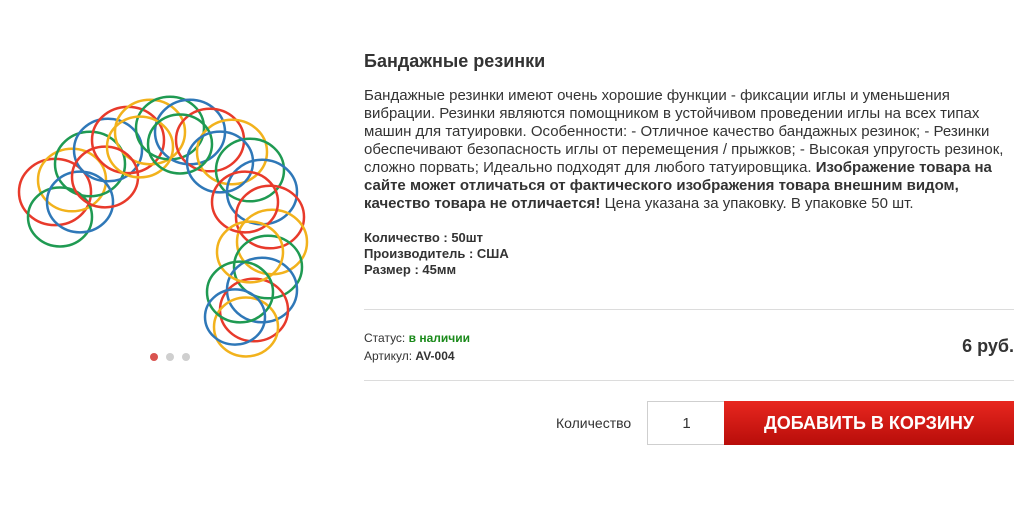 Image resolution: width=1024 pixels, height=530 pixels. What do you see at coordinates (435, 356) in the screenshot?
I see `sku-value: AV-004` at bounding box center [435, 356].